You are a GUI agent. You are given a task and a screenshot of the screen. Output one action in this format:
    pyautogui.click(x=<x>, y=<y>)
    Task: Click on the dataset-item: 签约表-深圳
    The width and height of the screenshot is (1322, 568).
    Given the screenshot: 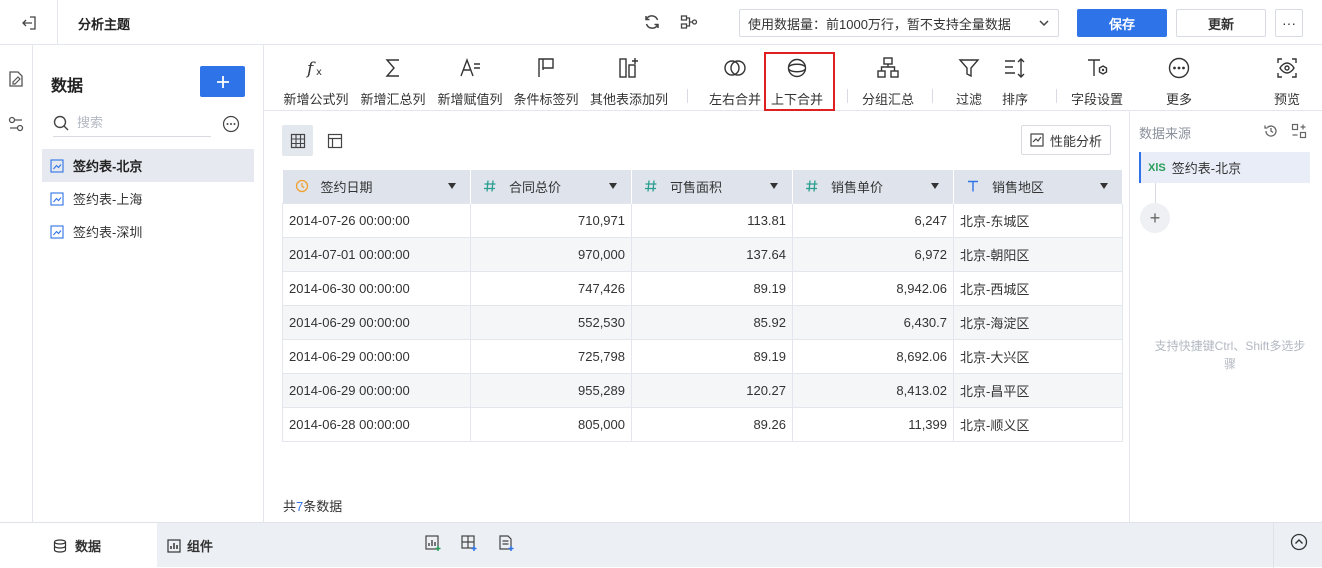 What is the action you would take?
    pyautogui.click(x=148, y=231)
    